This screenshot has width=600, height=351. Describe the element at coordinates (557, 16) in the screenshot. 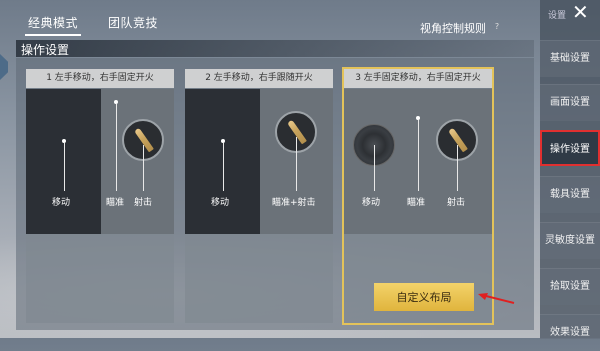

I see `sidebar-title: 设置` at that location.